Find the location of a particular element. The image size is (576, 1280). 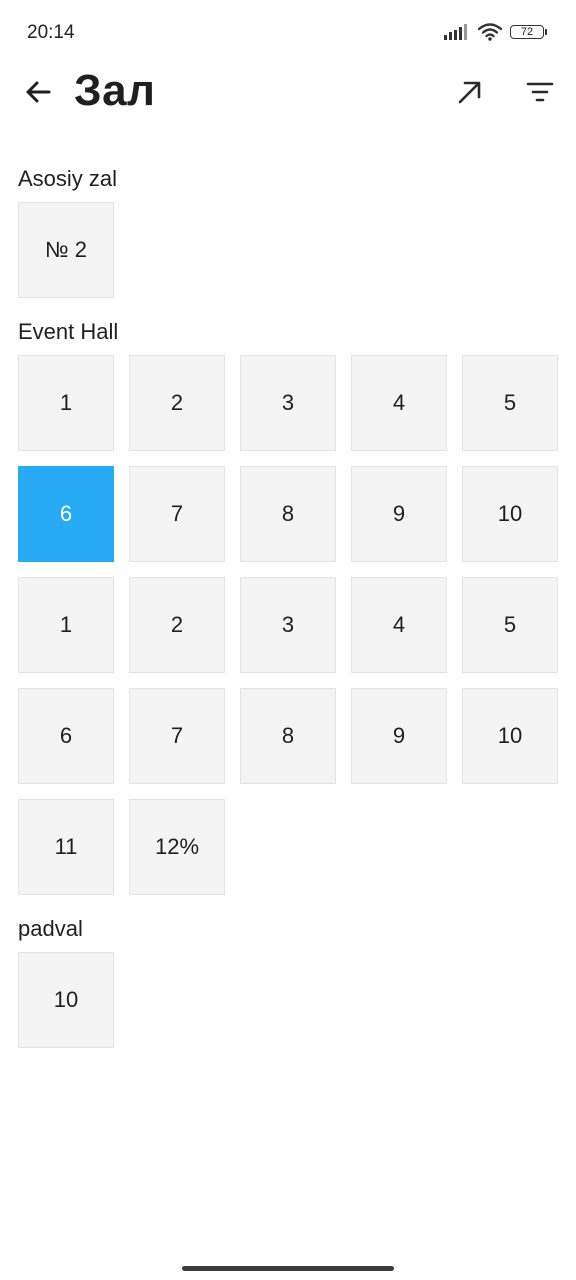

status-time: 20:14 is located at coordinates (51, 32).